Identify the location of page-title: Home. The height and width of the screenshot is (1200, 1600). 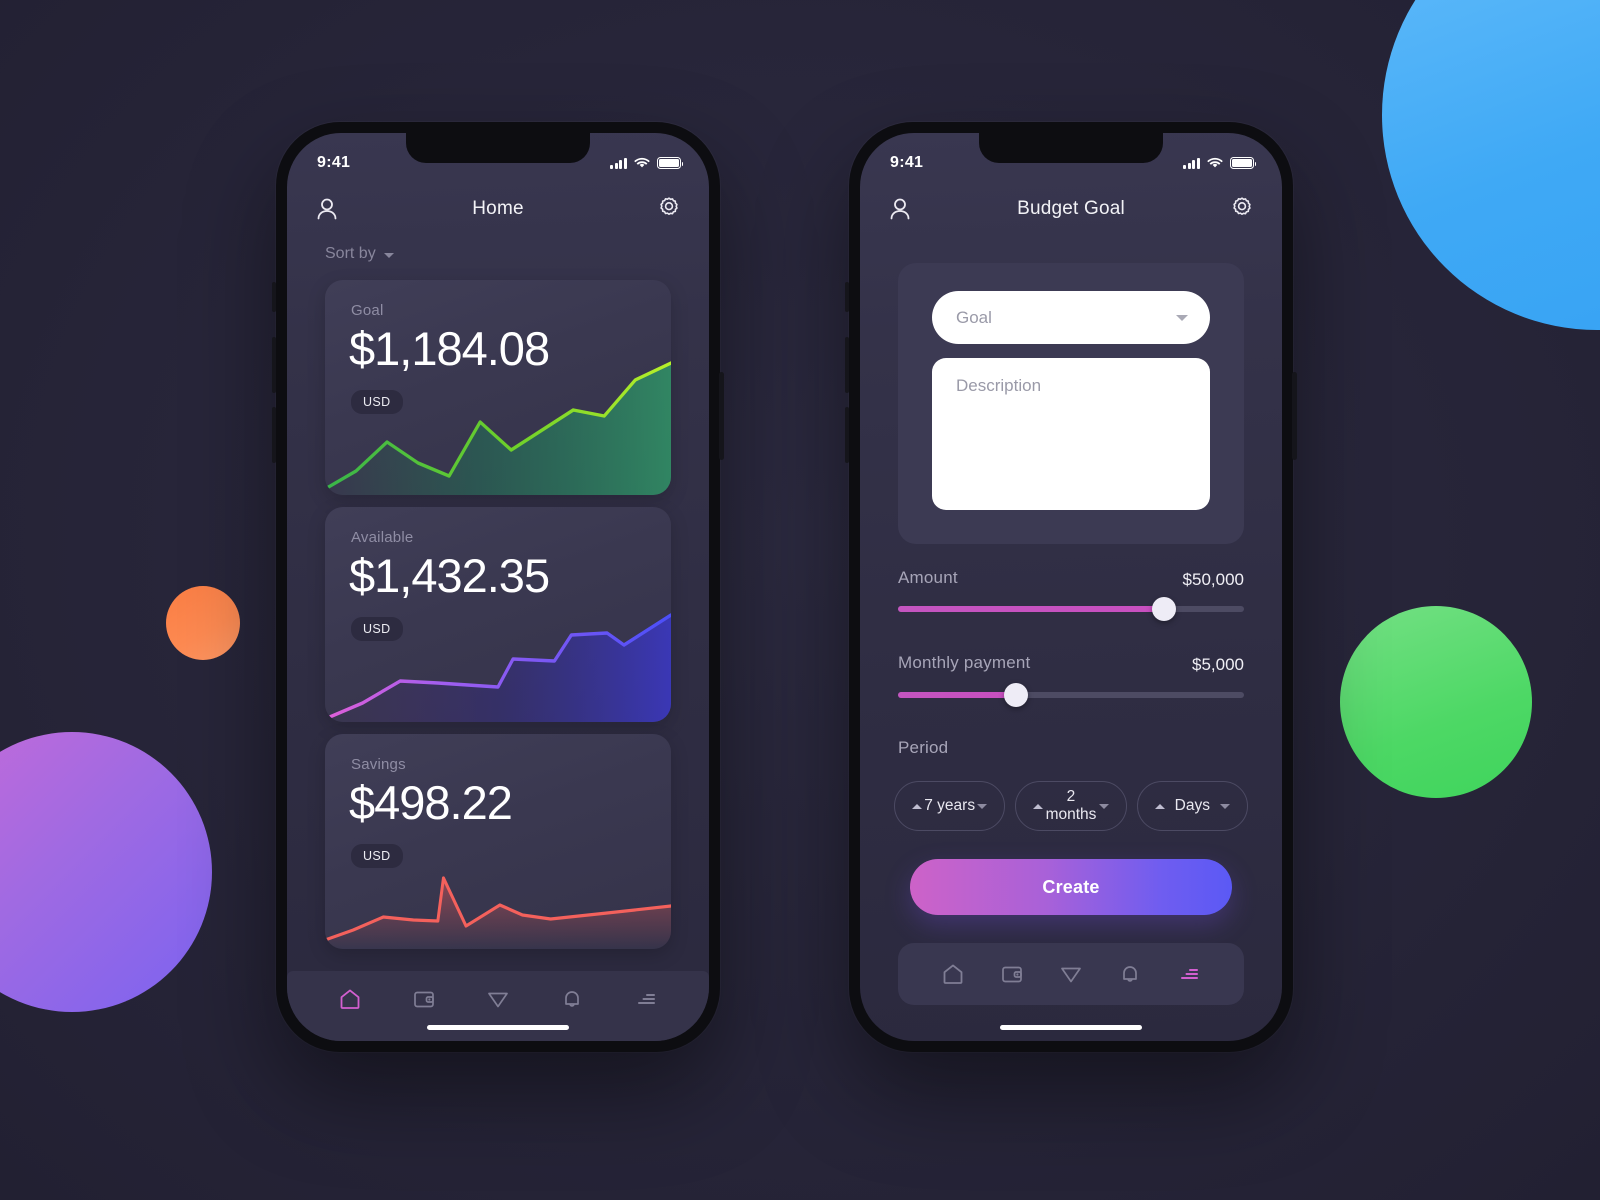
(498, 208).